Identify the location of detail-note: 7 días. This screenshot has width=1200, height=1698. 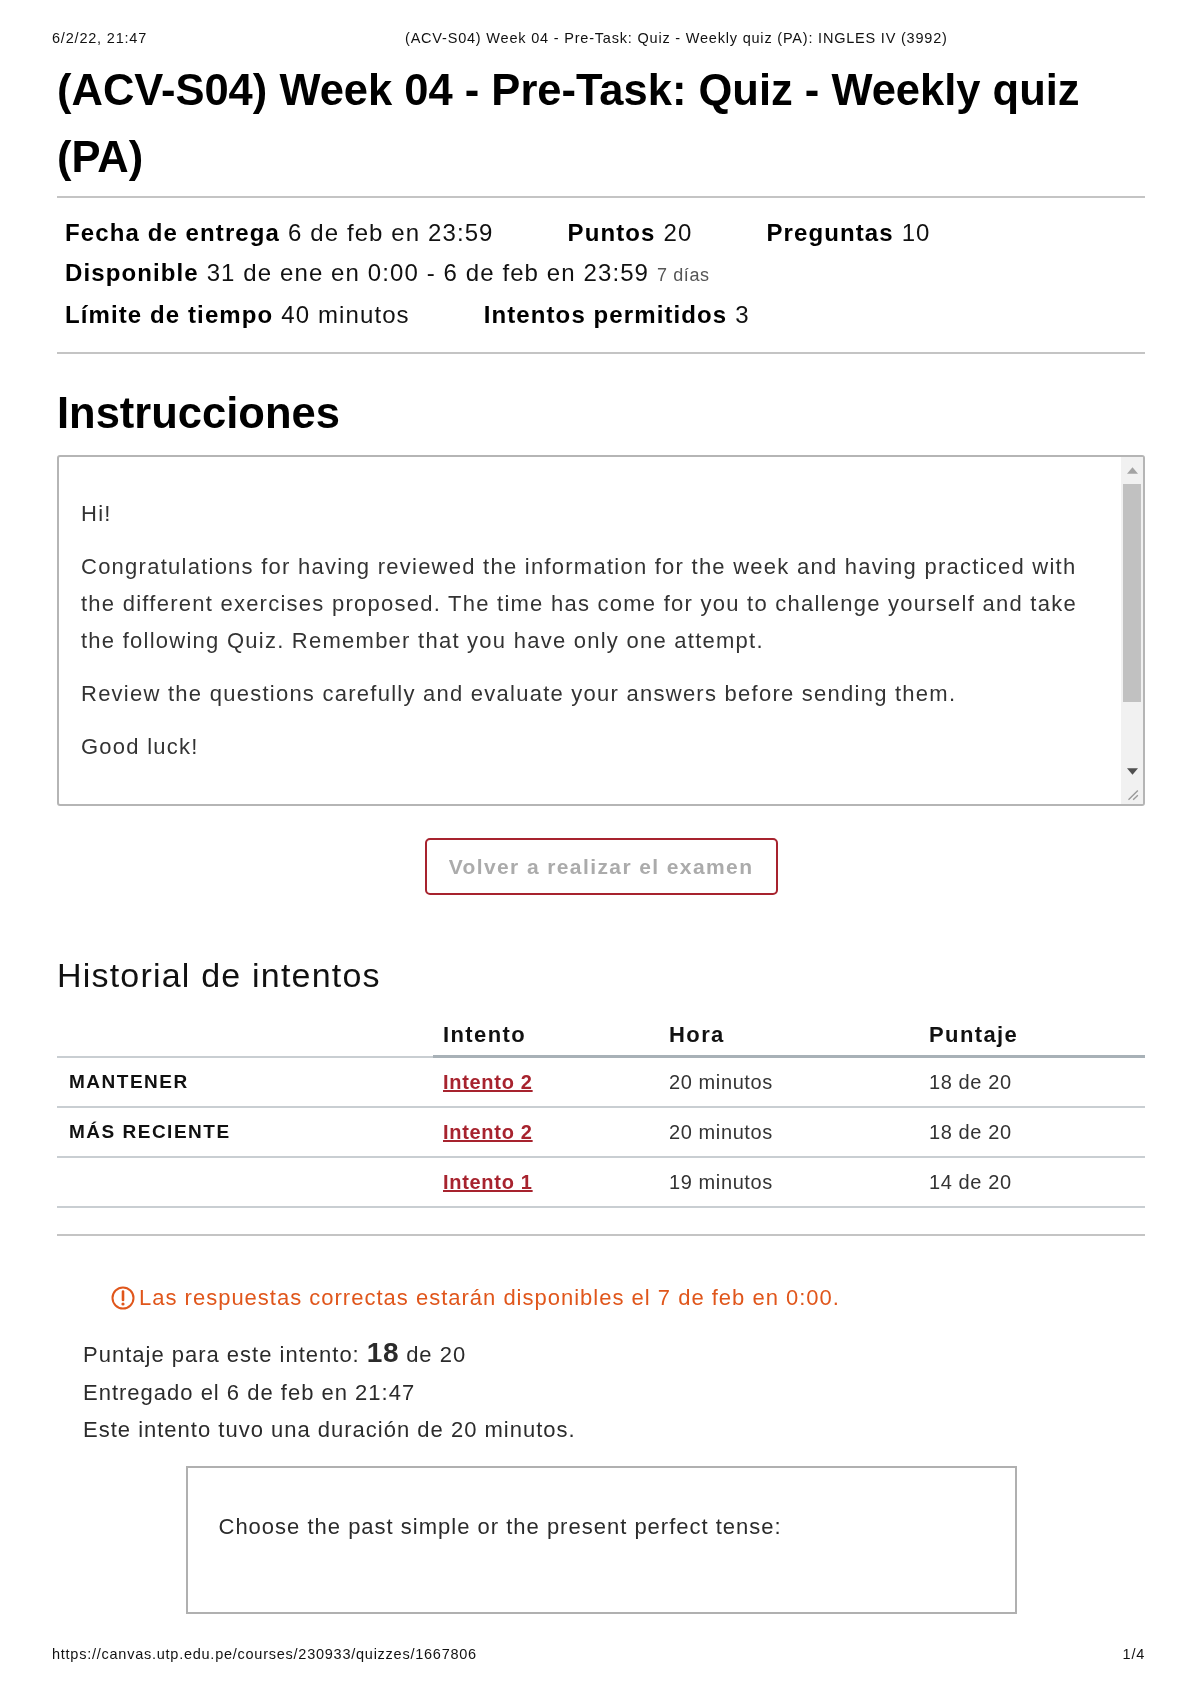
(683, 275).